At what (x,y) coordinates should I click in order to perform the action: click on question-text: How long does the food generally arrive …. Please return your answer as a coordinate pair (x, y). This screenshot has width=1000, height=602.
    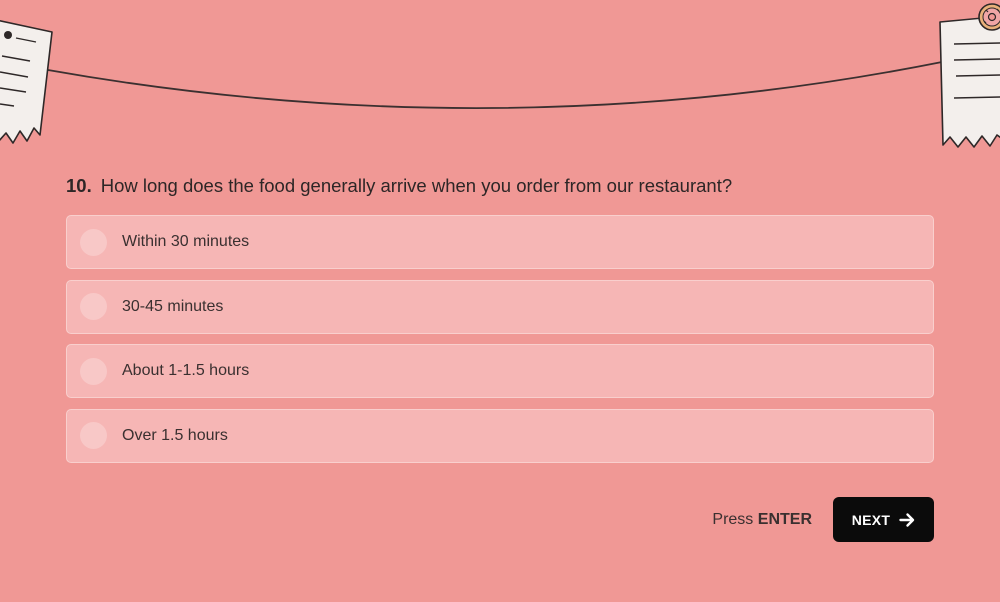
    Looking at the image, I should click on (416, 185).